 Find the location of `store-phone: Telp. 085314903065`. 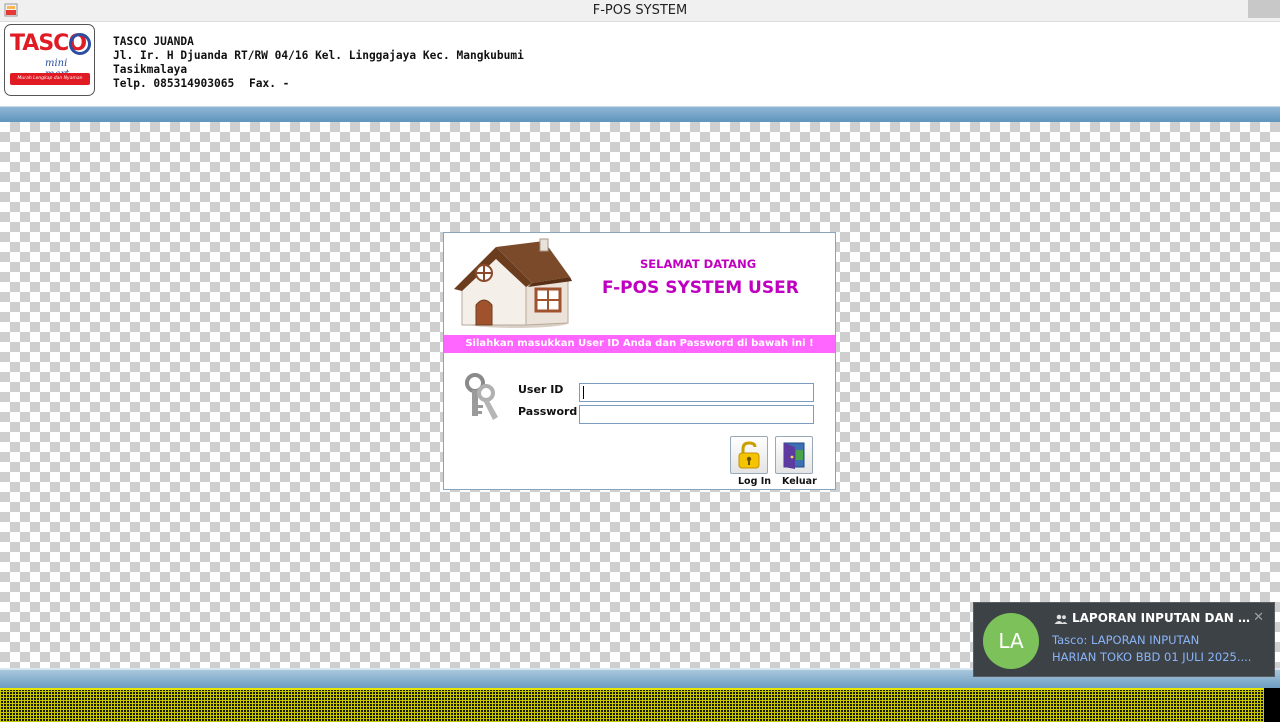

store-phone: Telp. 085314903065 is located at coordinates (174, 83).